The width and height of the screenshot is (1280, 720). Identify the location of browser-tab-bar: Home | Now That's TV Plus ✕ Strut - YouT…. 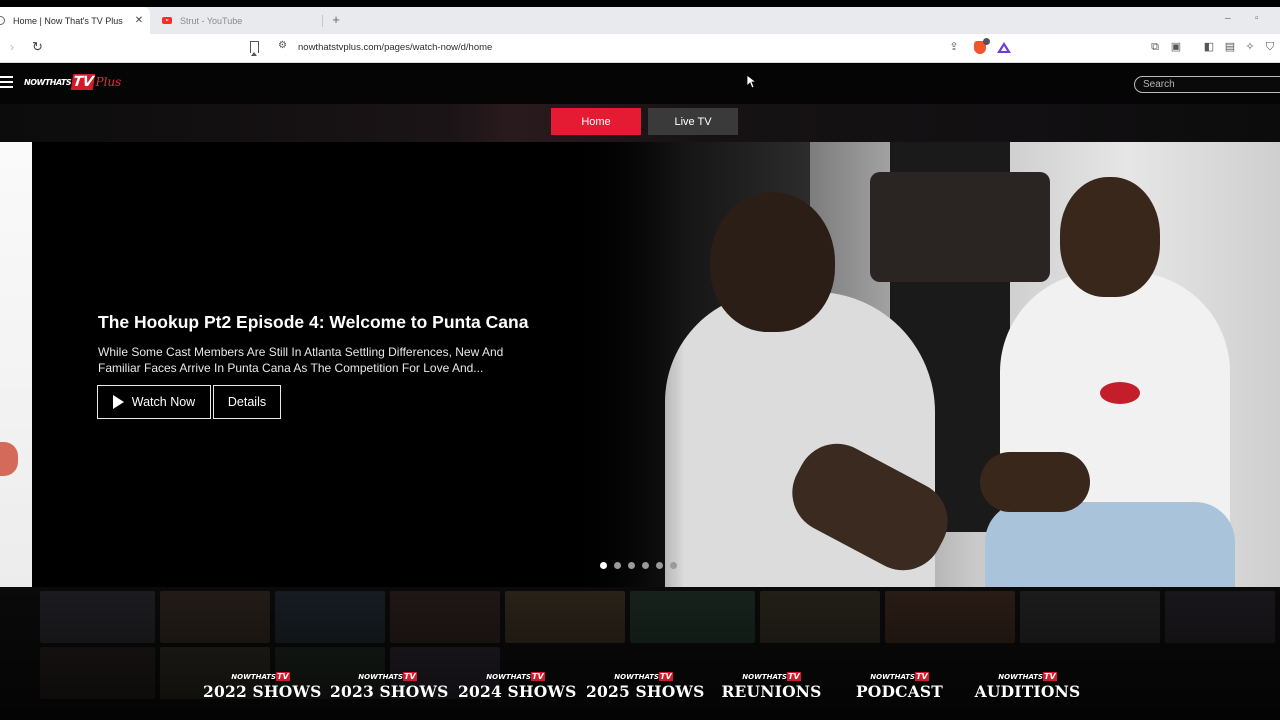
(640, 20).